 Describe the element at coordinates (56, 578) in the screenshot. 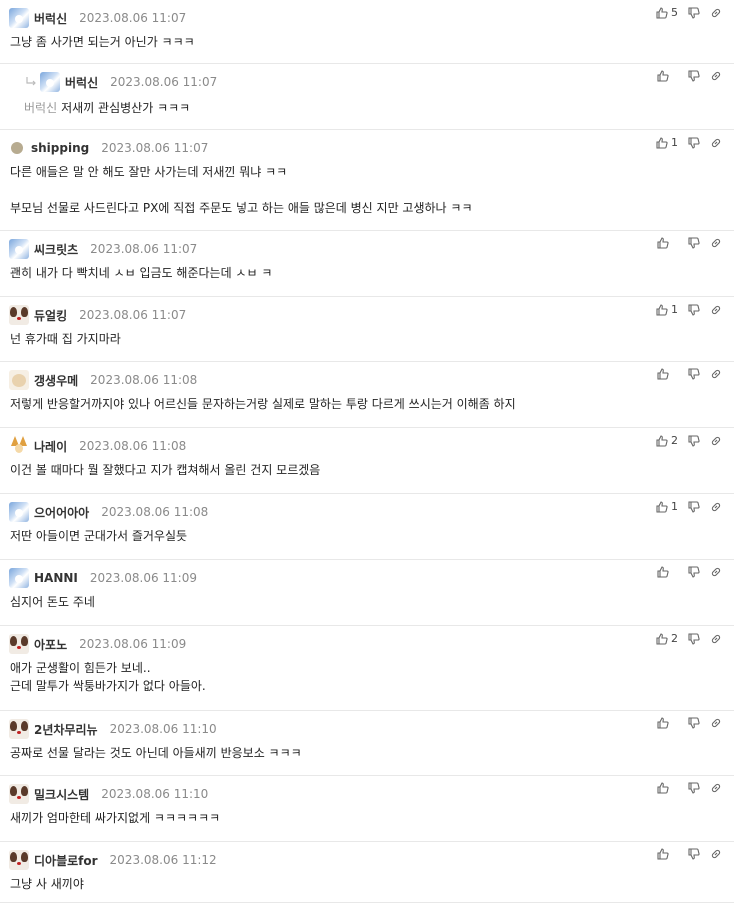

I see `author-name: HANNI` at that location.